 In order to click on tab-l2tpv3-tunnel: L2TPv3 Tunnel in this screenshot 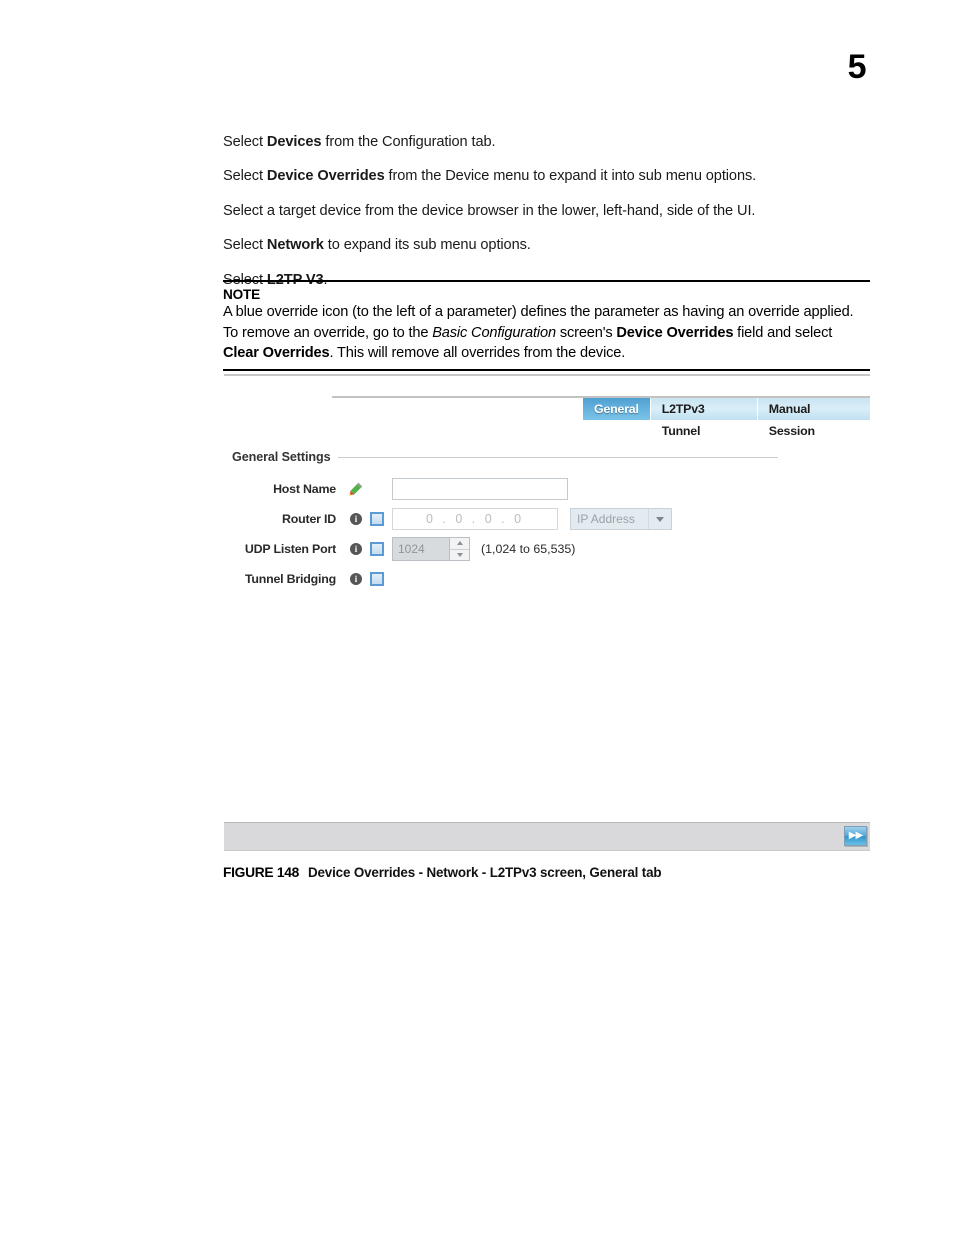, I will do `click(704, 418)`.